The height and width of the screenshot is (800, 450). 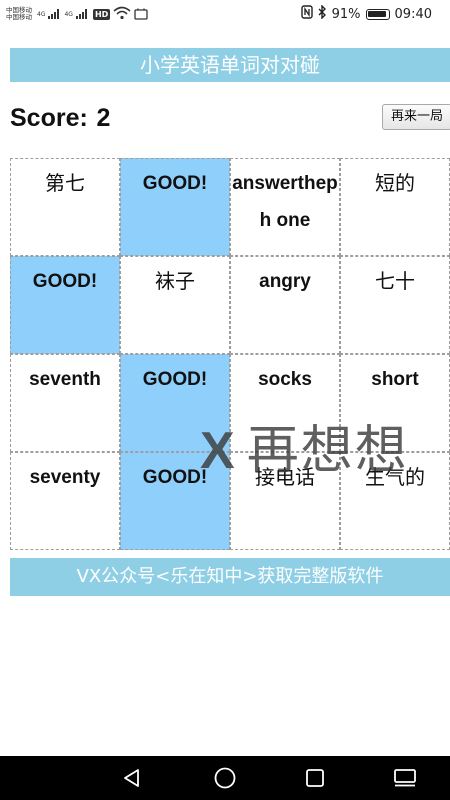 I want to click on word-card: short, so click(x=395, y=403).